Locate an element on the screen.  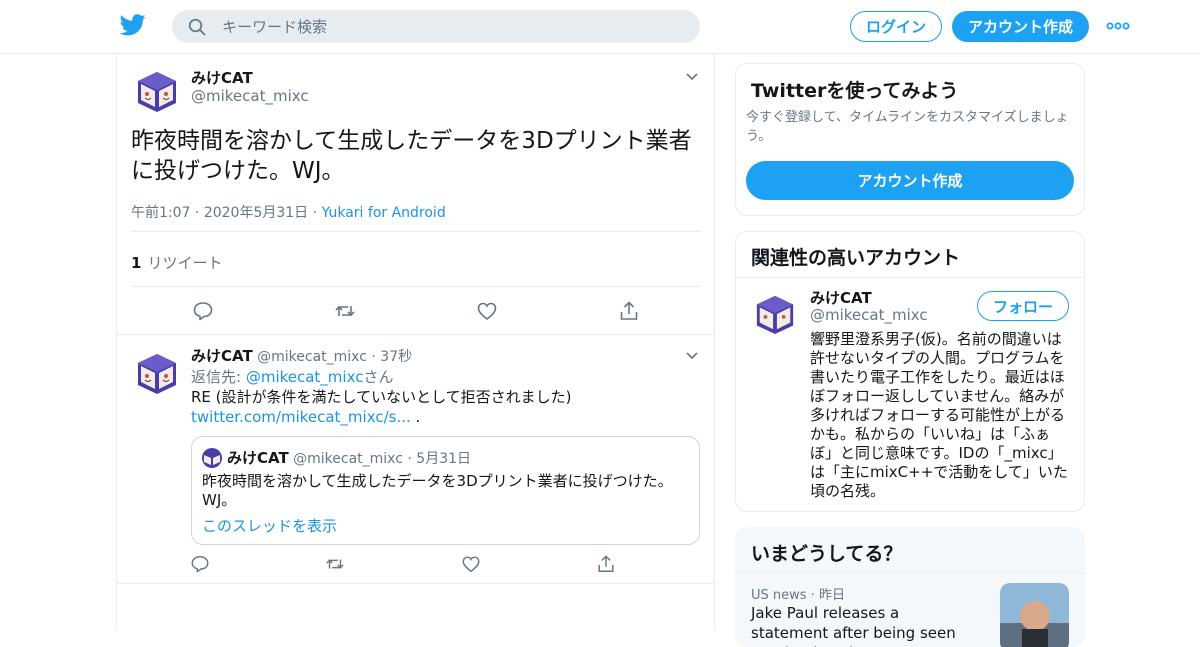
tweet-date: 2020年5月31日 is located at coordinates (256, 213).